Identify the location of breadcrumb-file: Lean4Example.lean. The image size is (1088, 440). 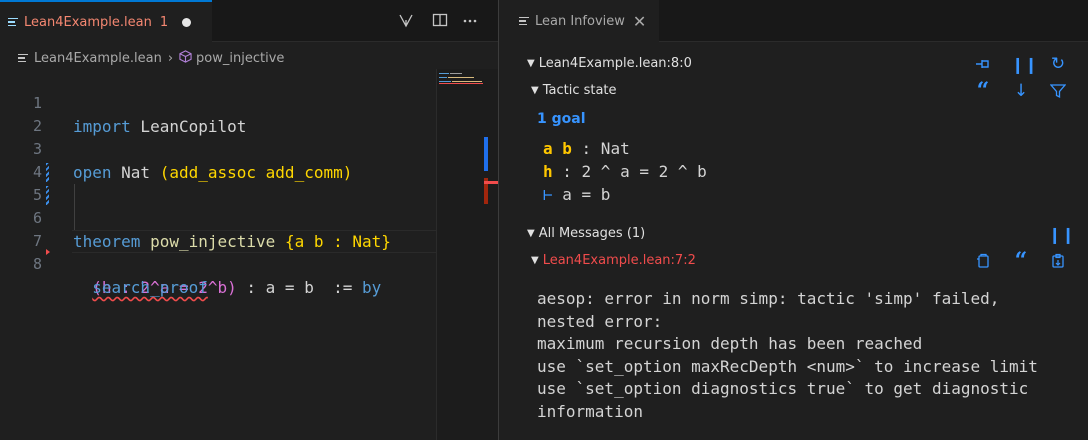
(98, 58).